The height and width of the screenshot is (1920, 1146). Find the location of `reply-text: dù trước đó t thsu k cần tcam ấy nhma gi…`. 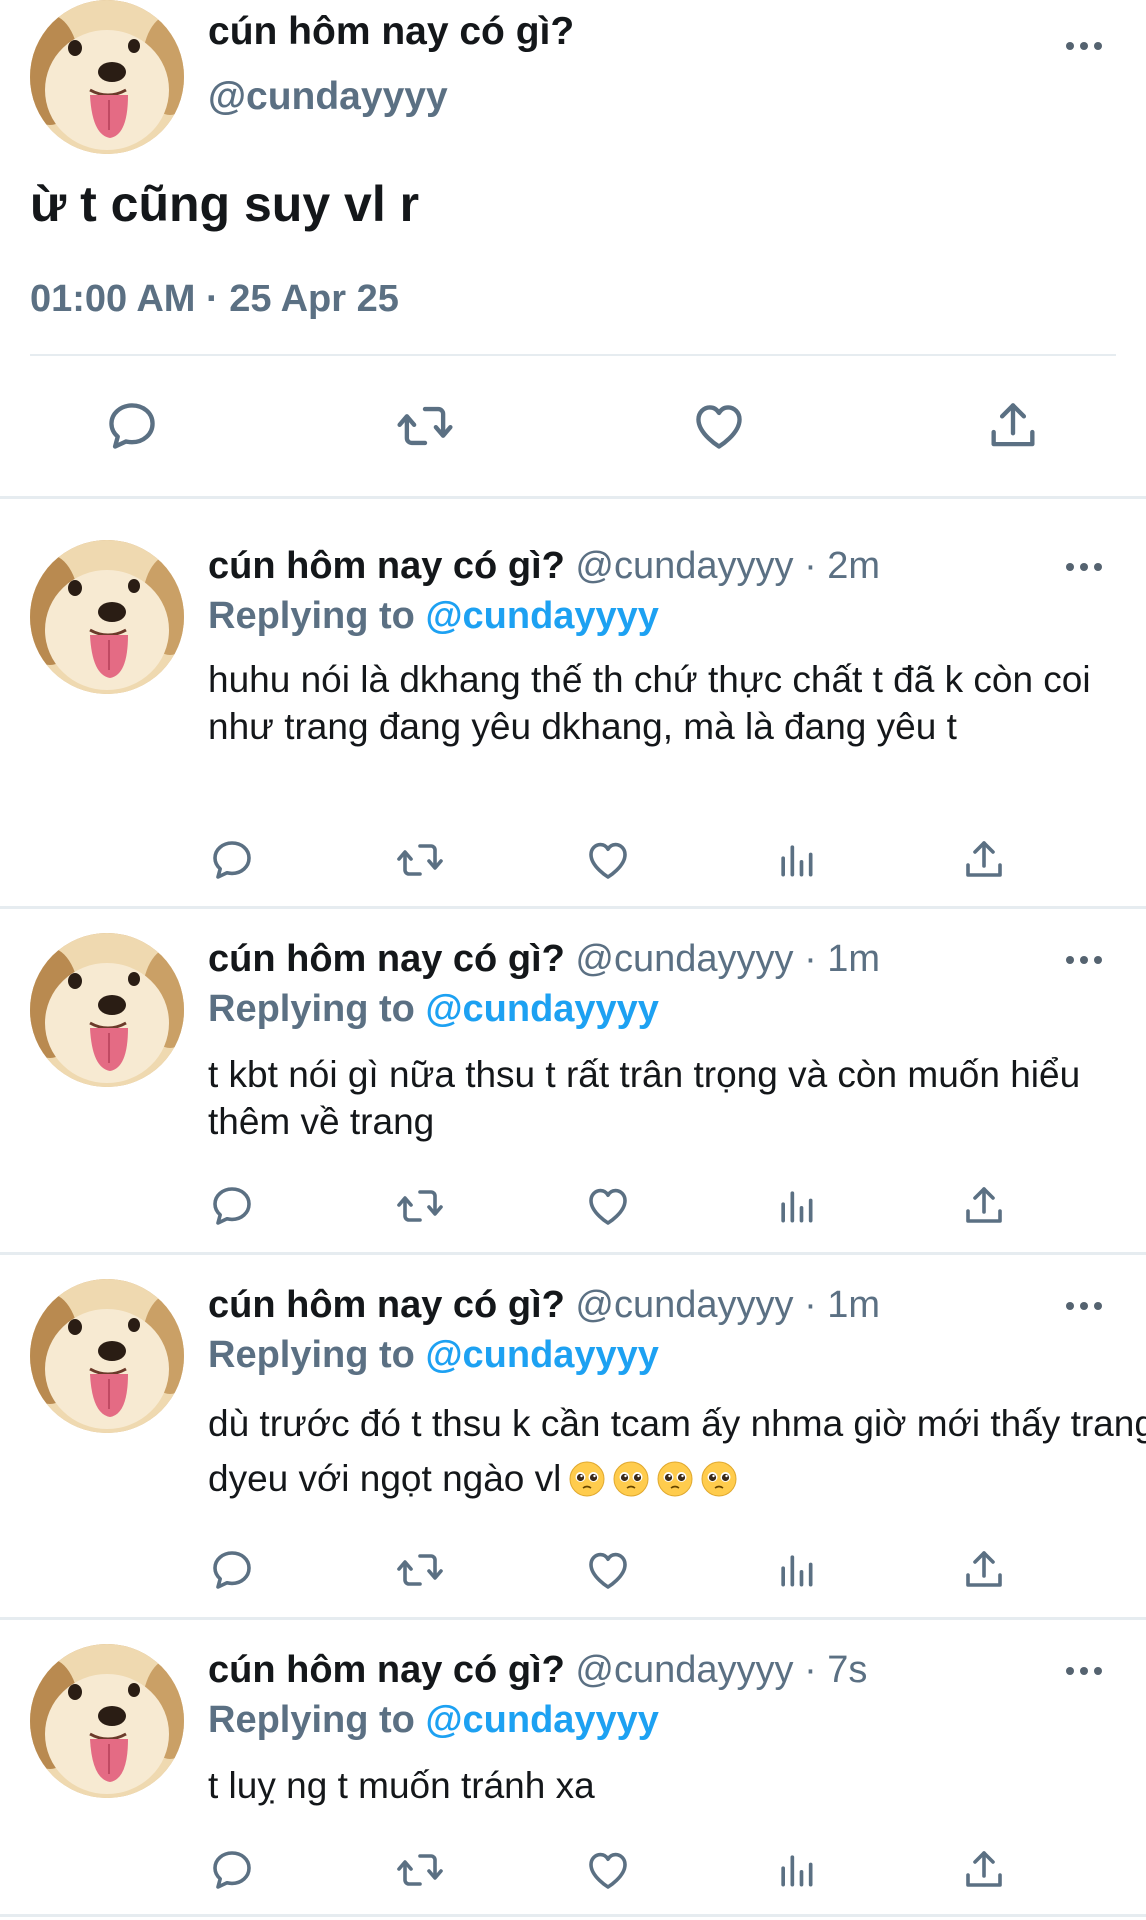

reply-text: dù trước đó t thsu k cần tcam ấy nhma gi… is located at coordinates (677, 1451).